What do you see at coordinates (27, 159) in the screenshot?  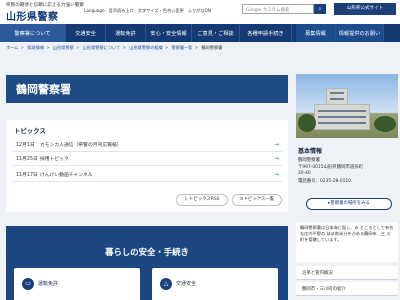 I see `topic-date: 11月25日` at bounding box center [27, 159].